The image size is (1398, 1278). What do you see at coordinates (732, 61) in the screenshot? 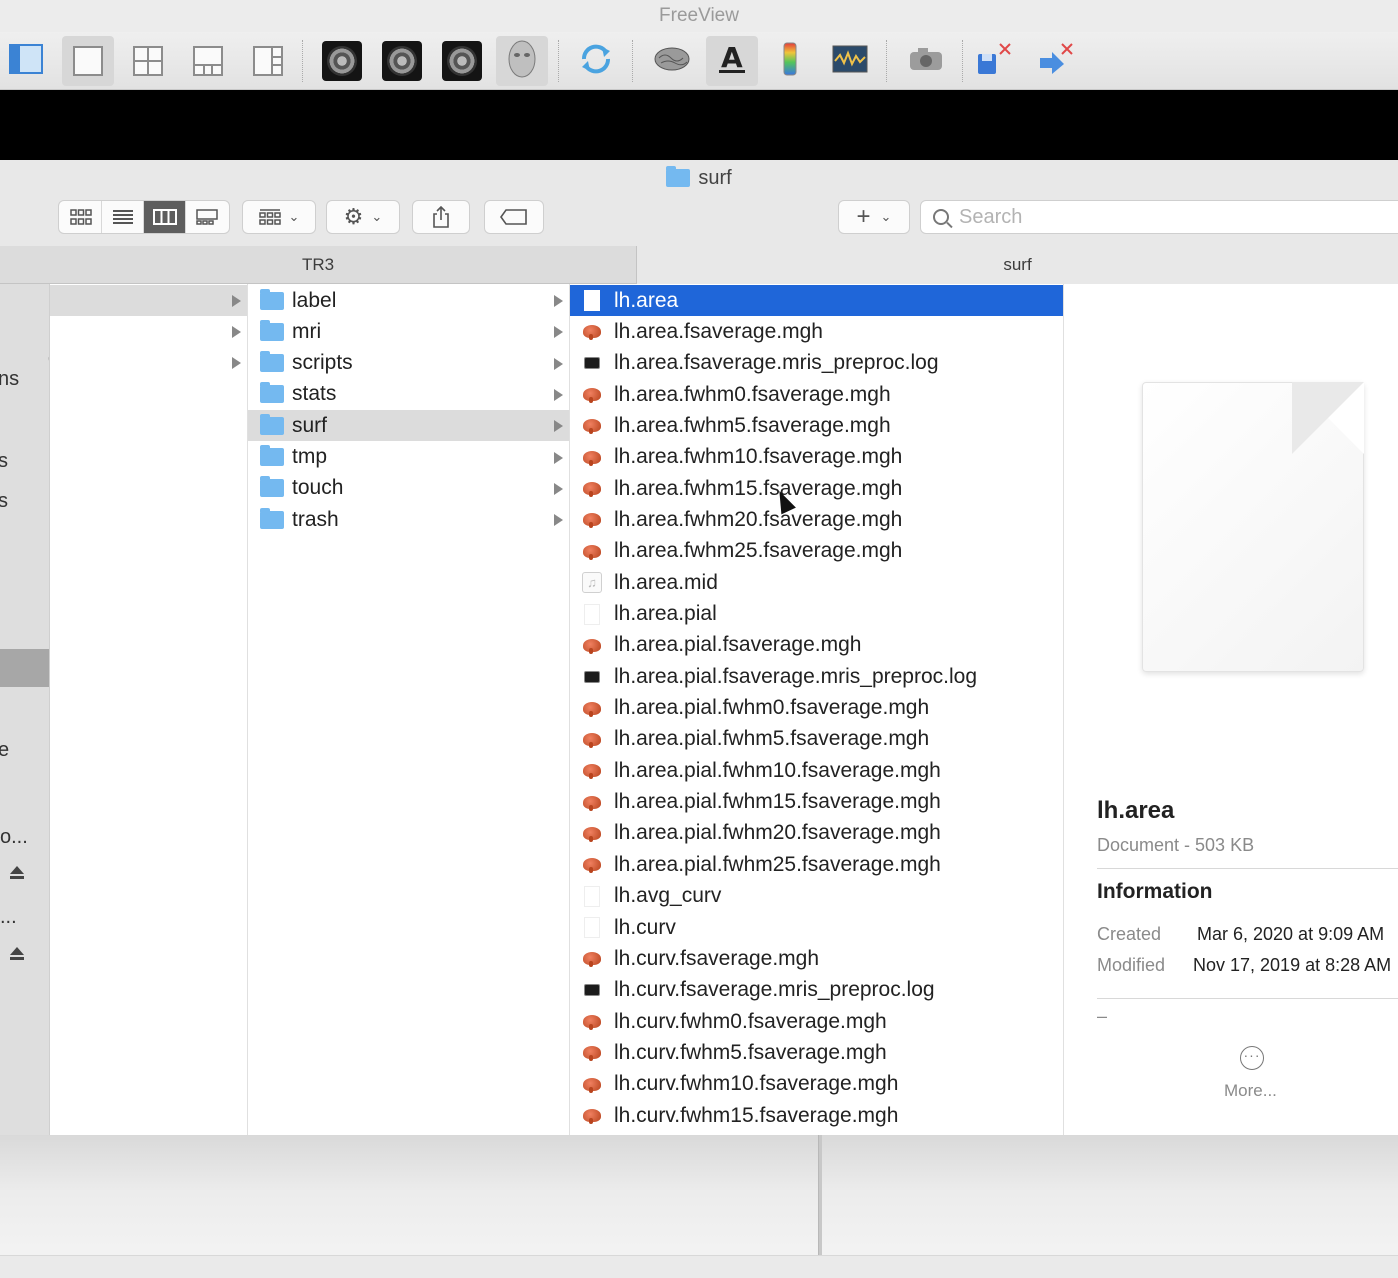
I see `text-annotation-button: A` at bounding box center [732, 61].